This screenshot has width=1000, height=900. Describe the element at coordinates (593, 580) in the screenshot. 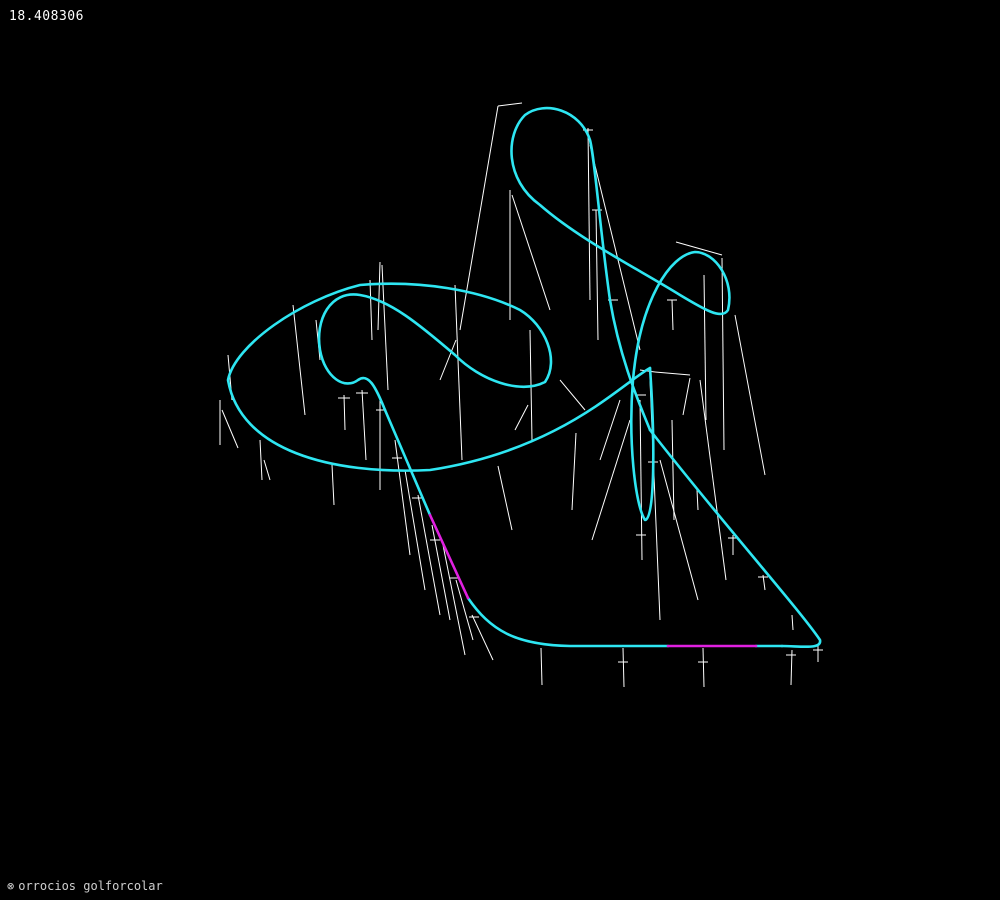

I see `highlighted-track-segments` at that location.